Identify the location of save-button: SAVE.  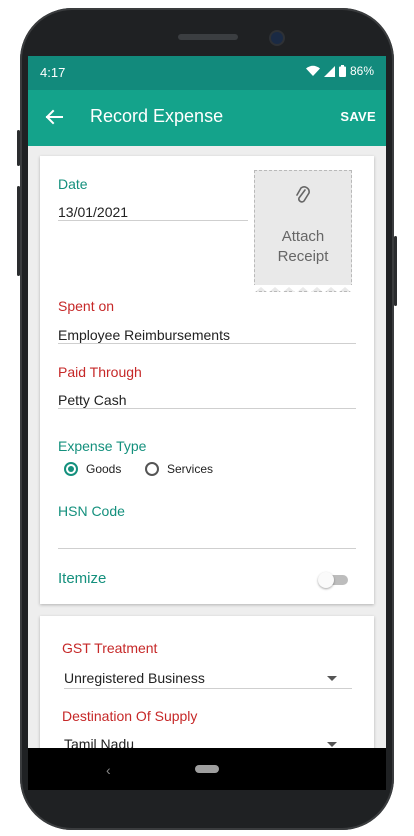
(358, 116).